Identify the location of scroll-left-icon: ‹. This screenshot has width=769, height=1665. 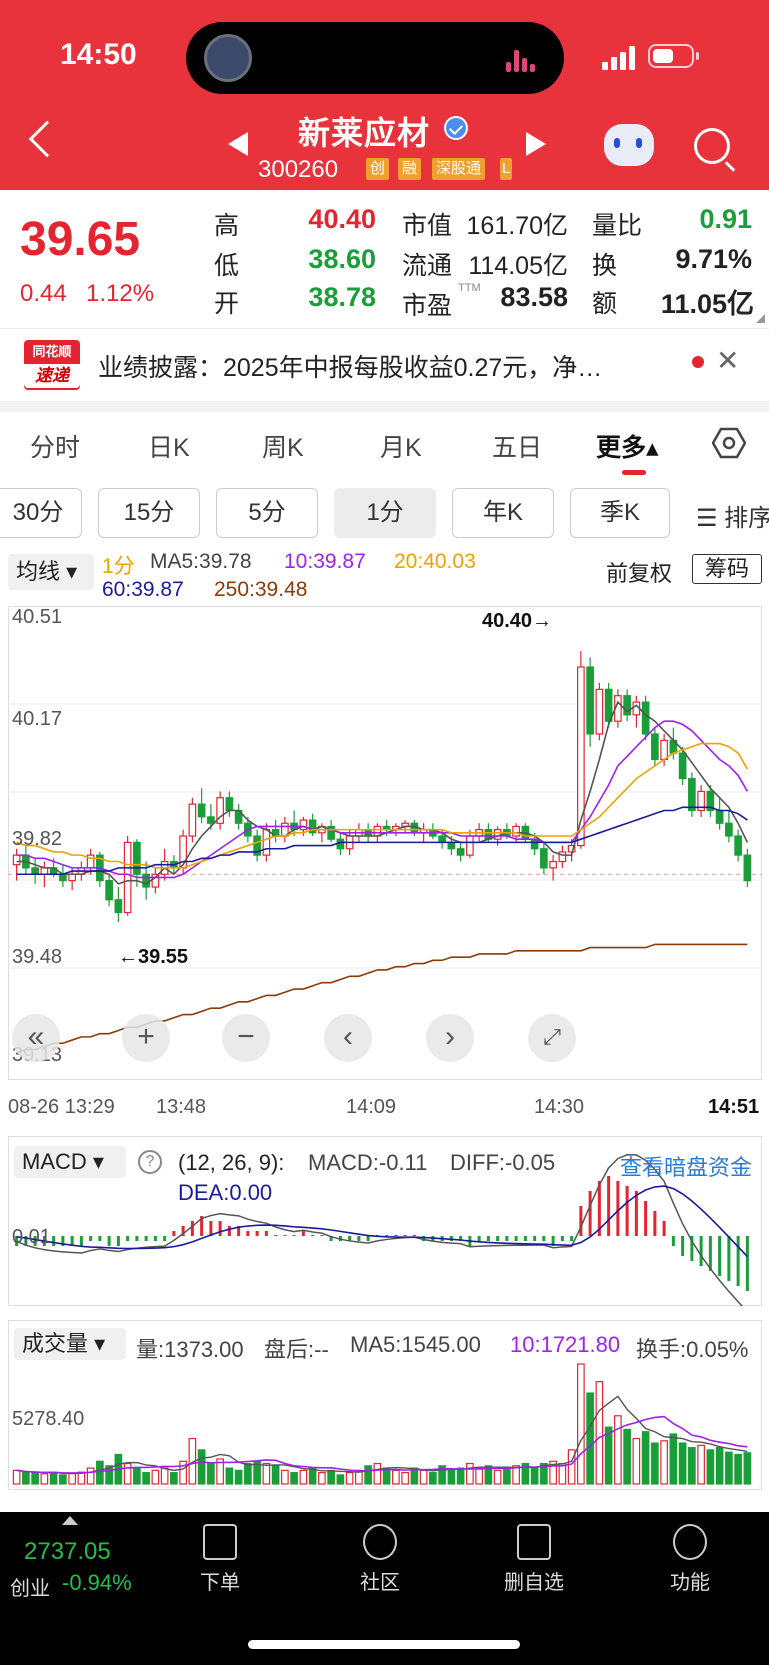
(348, 1038).